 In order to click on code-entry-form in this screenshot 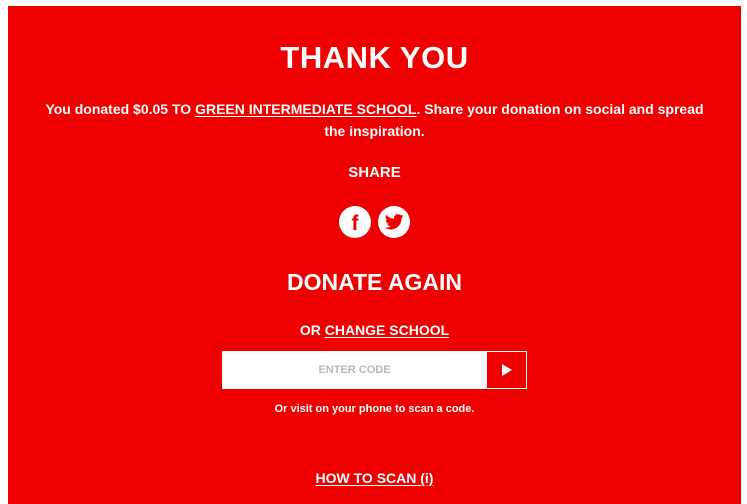, I will do `click(374, 370)`.